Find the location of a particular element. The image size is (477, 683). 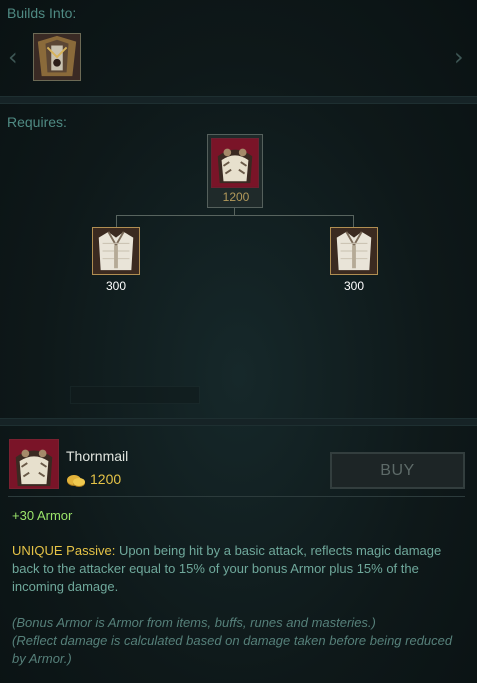

requires-label: Requires: is located at coordinates (37, 122).